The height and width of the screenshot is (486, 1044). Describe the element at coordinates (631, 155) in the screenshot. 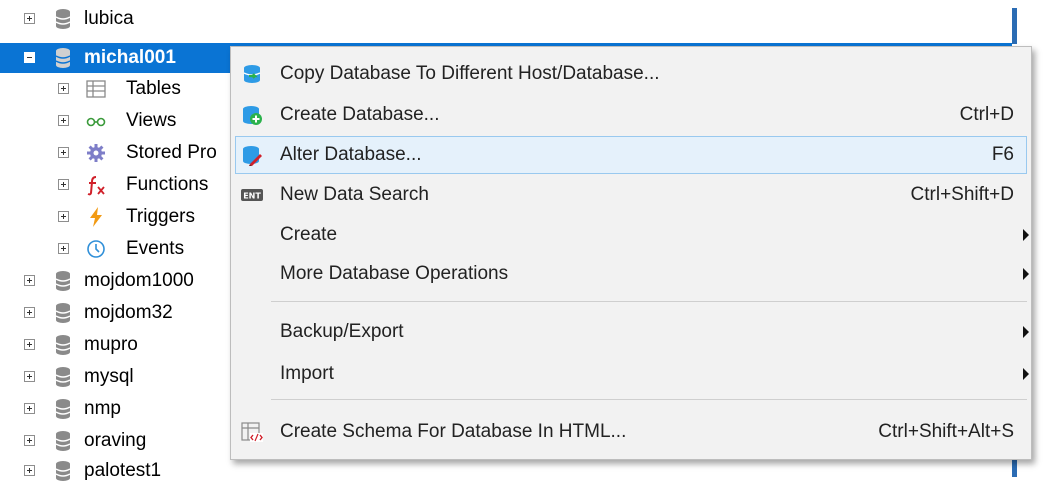

I see `menu-item-alter-database: Alter Database... F6` at that location.